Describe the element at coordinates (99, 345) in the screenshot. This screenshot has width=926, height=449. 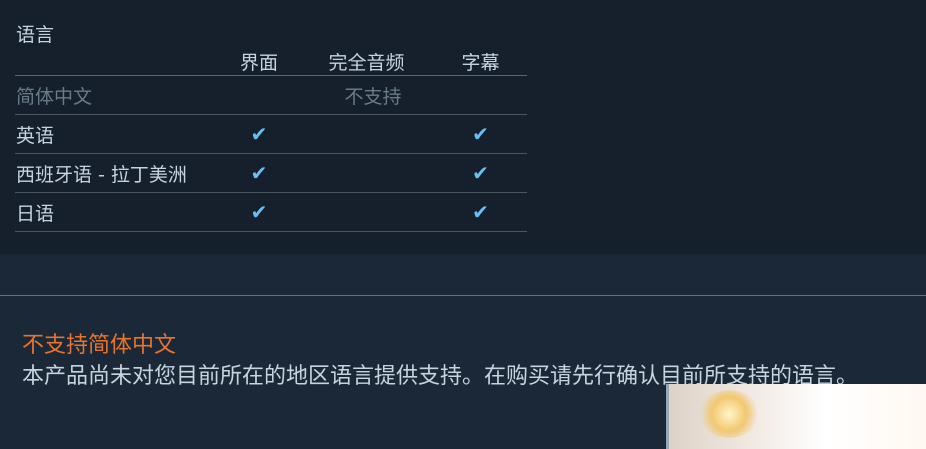
I see `notice-title: 不支持简体中文` at that location.